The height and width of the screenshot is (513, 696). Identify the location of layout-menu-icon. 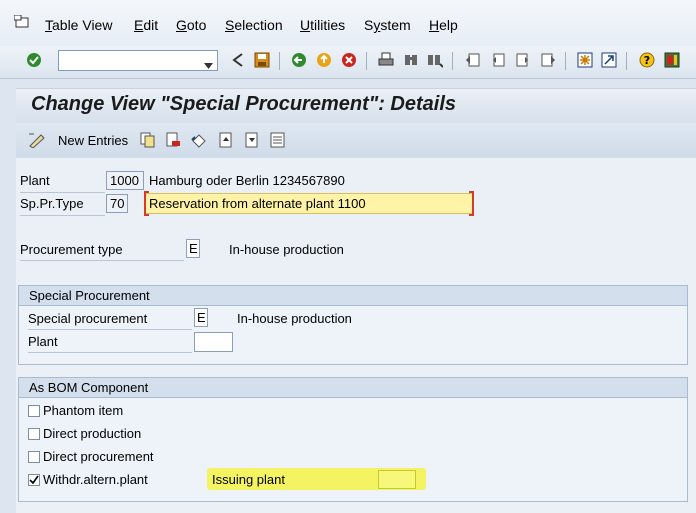
(672, 60).